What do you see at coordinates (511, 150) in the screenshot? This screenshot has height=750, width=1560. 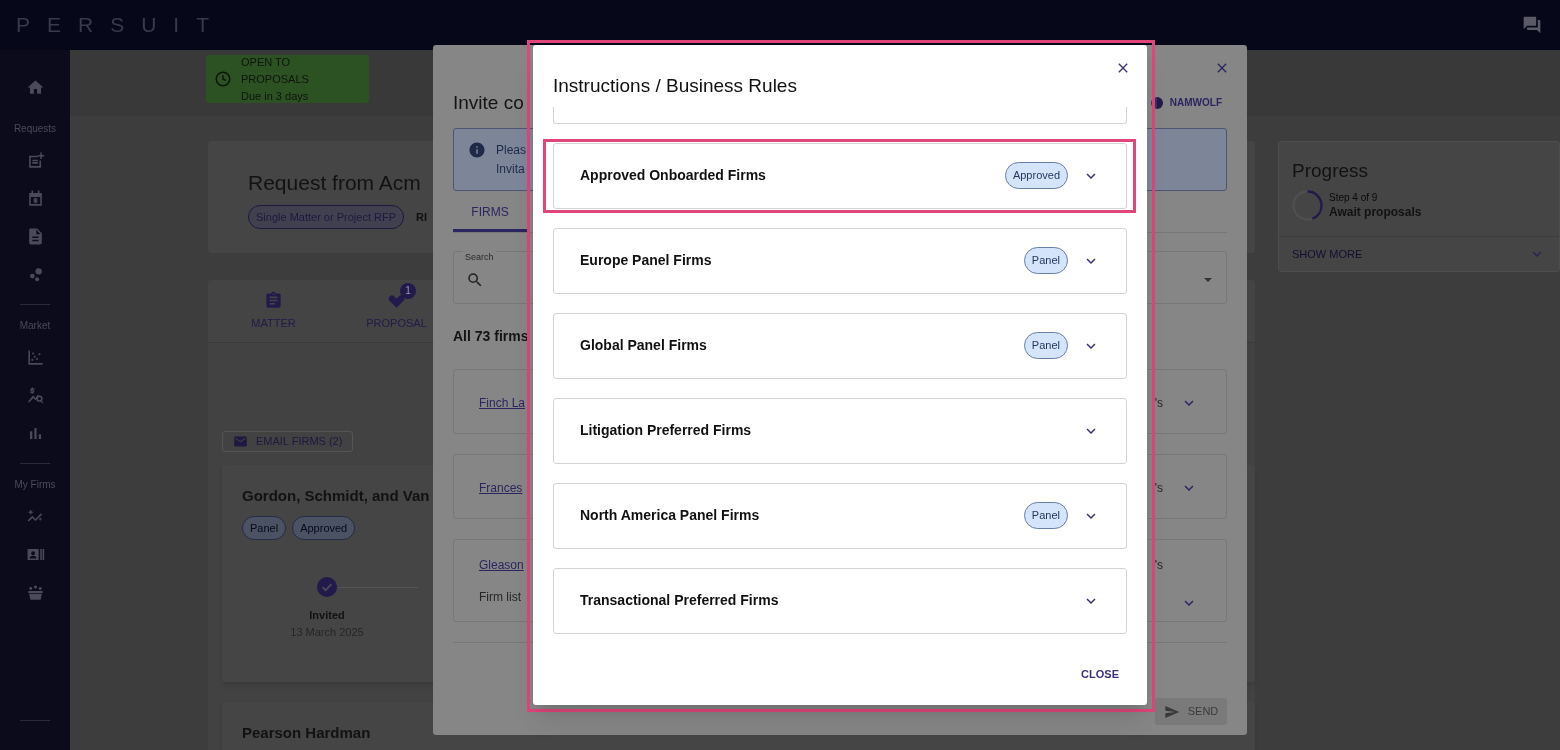 I see `info-text: Pleas` at bounding box center [511, 150].